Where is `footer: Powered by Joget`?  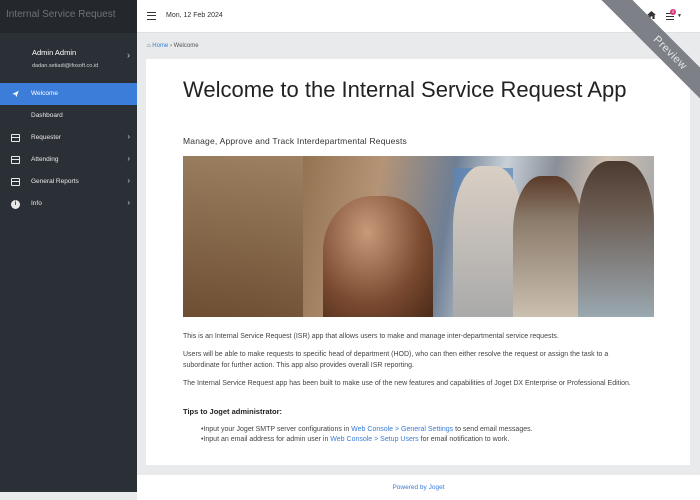
footer: Powered by Joget is located at coordinates (418, 487).